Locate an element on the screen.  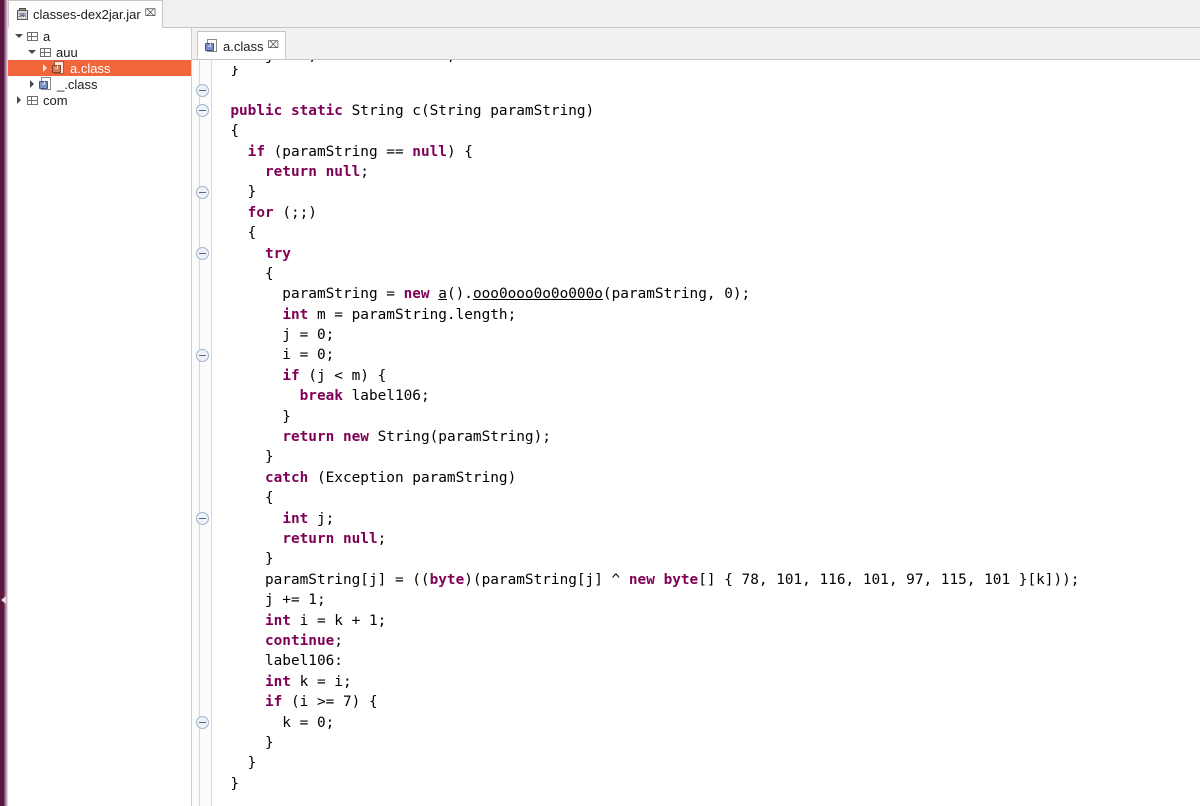
code-line: k = 0; is located at coordinates (274, 722).